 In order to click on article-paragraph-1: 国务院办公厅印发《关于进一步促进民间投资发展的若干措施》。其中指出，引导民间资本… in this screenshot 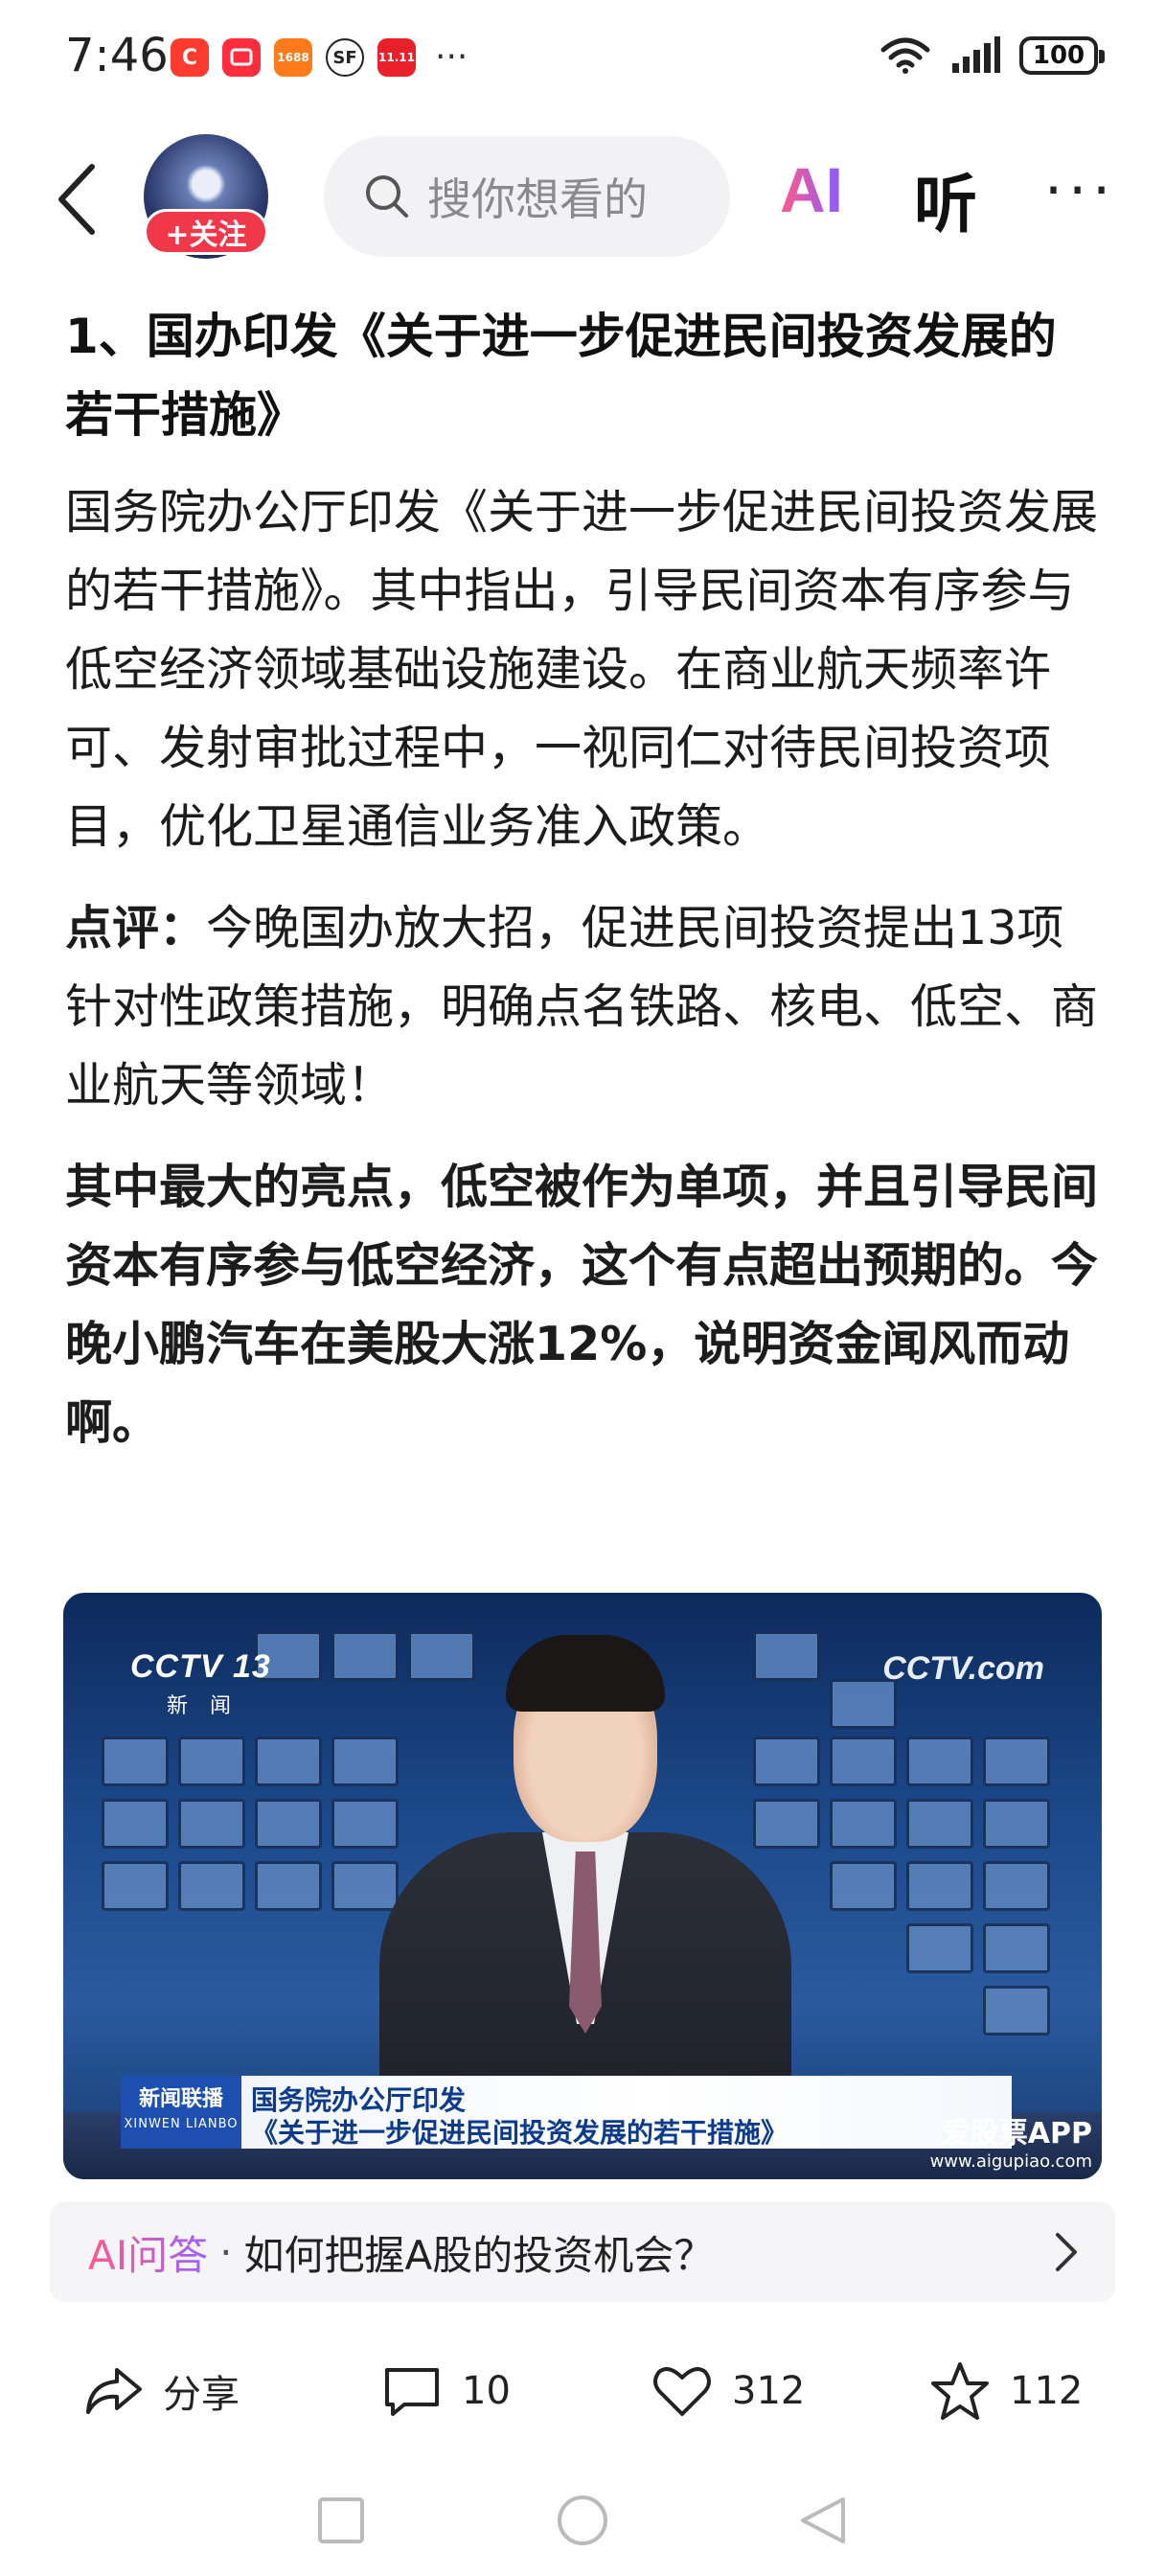, I will do `click(582, 669)`.